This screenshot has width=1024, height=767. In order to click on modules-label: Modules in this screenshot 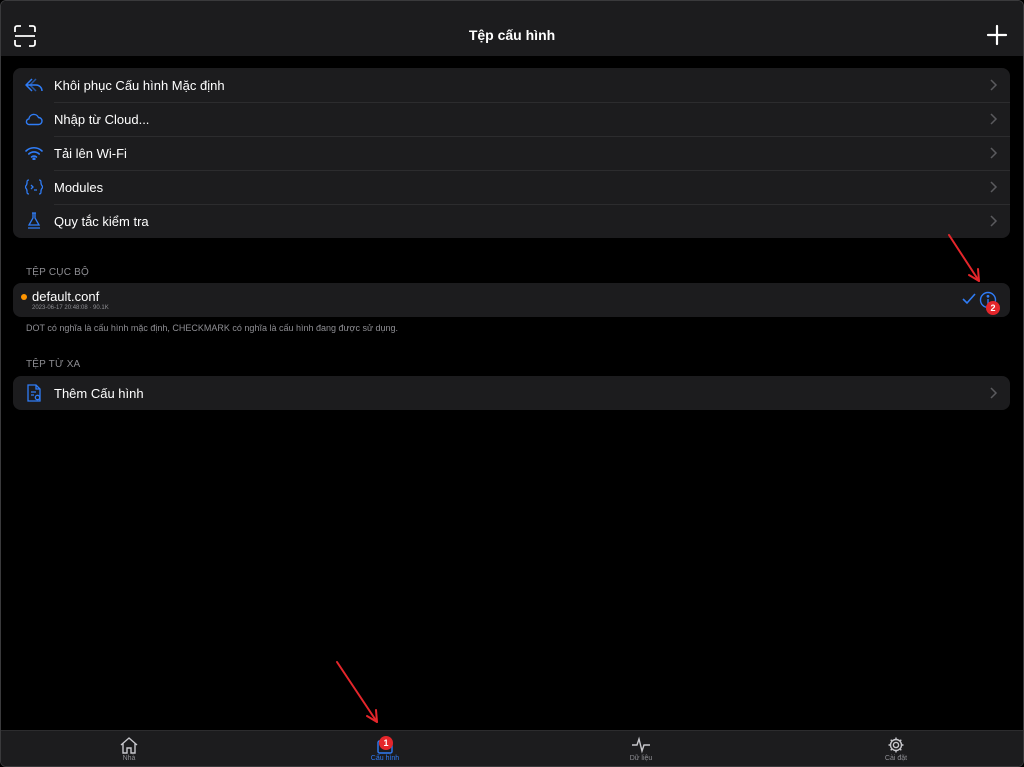, I will do `click(79, 187)`.